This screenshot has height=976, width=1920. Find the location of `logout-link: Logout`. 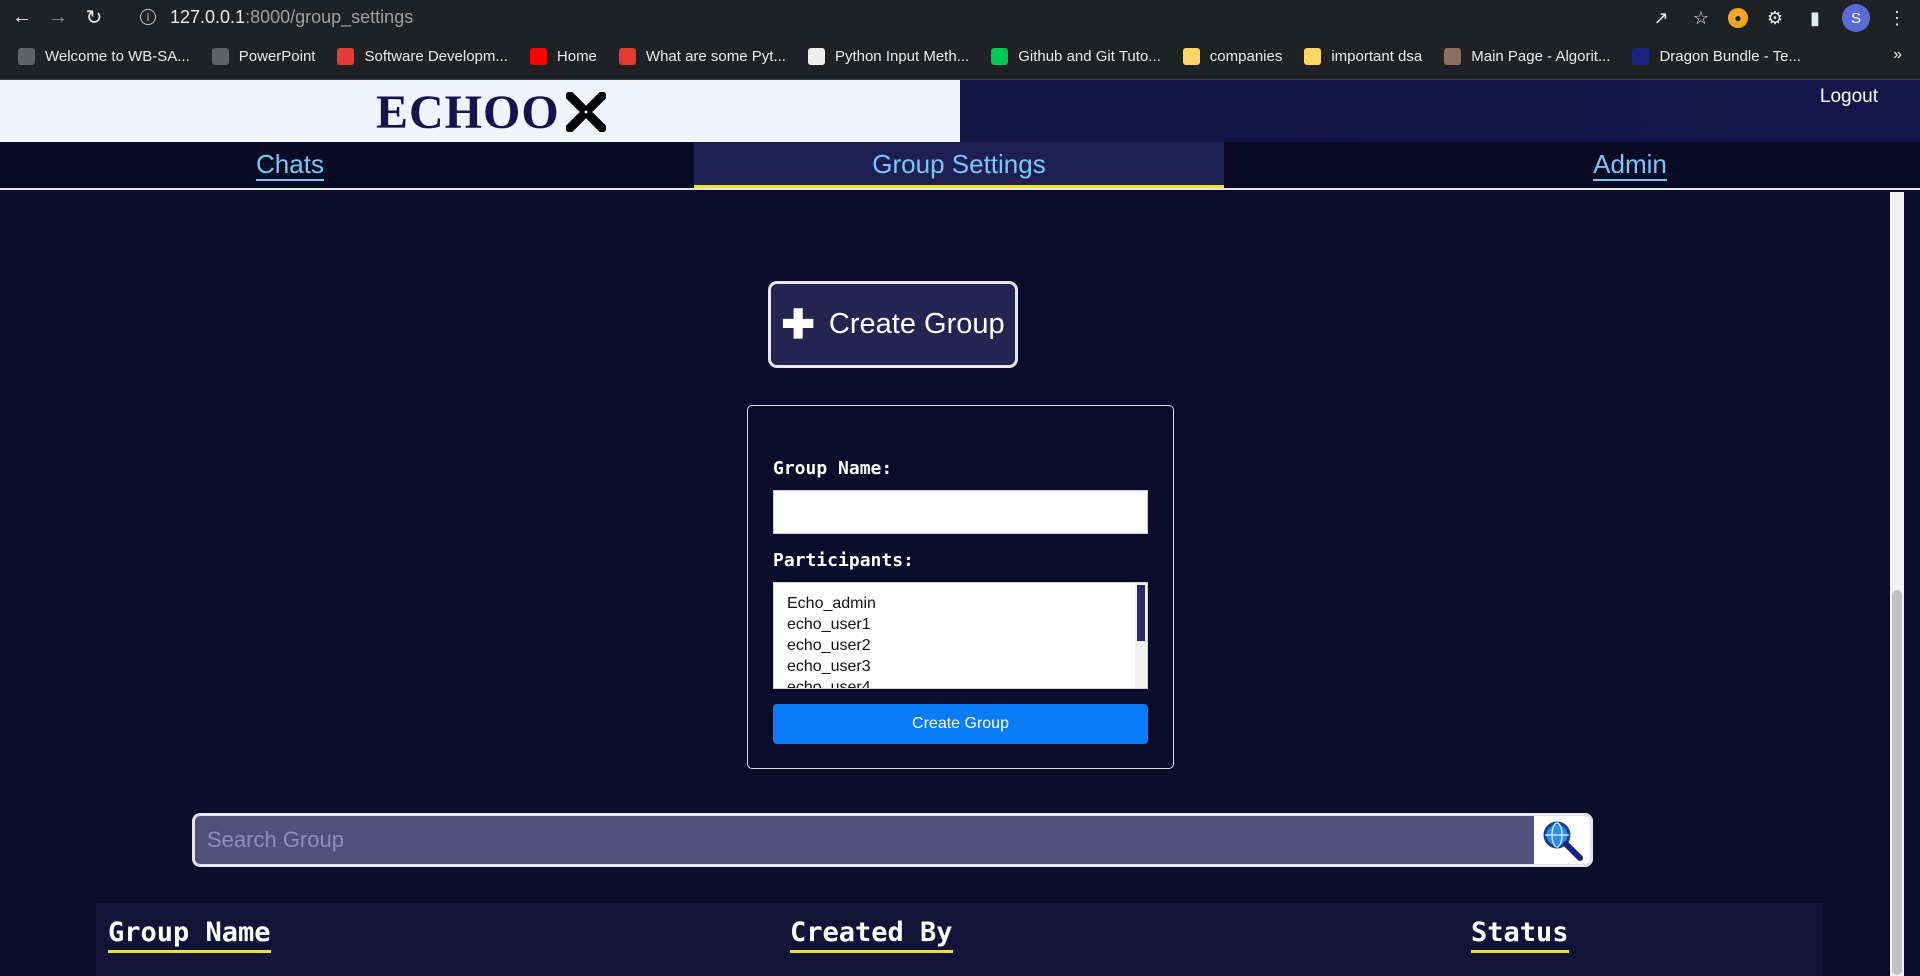

logout-link: Logout is located at coordinates (1849, 97).